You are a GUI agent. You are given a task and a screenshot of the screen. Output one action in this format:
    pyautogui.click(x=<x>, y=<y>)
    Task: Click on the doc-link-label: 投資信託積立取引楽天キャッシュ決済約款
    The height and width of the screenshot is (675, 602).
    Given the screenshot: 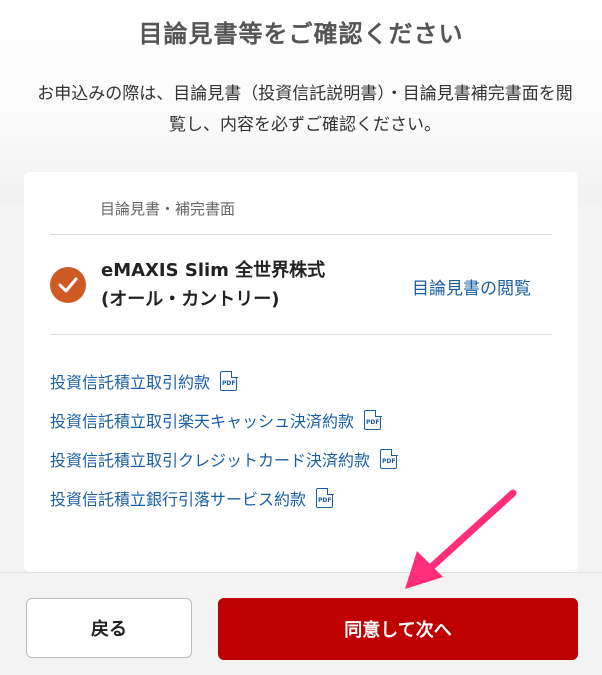 What is the action you would take?
    pyautogui.click(x=202, y=421)
    